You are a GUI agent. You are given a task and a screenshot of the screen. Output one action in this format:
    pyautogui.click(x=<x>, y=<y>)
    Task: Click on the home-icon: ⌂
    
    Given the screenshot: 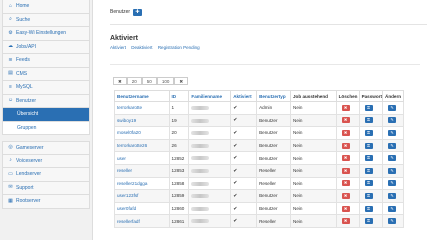 What is the action you would take?
    pyautogui.click(x=10, y=5)
    